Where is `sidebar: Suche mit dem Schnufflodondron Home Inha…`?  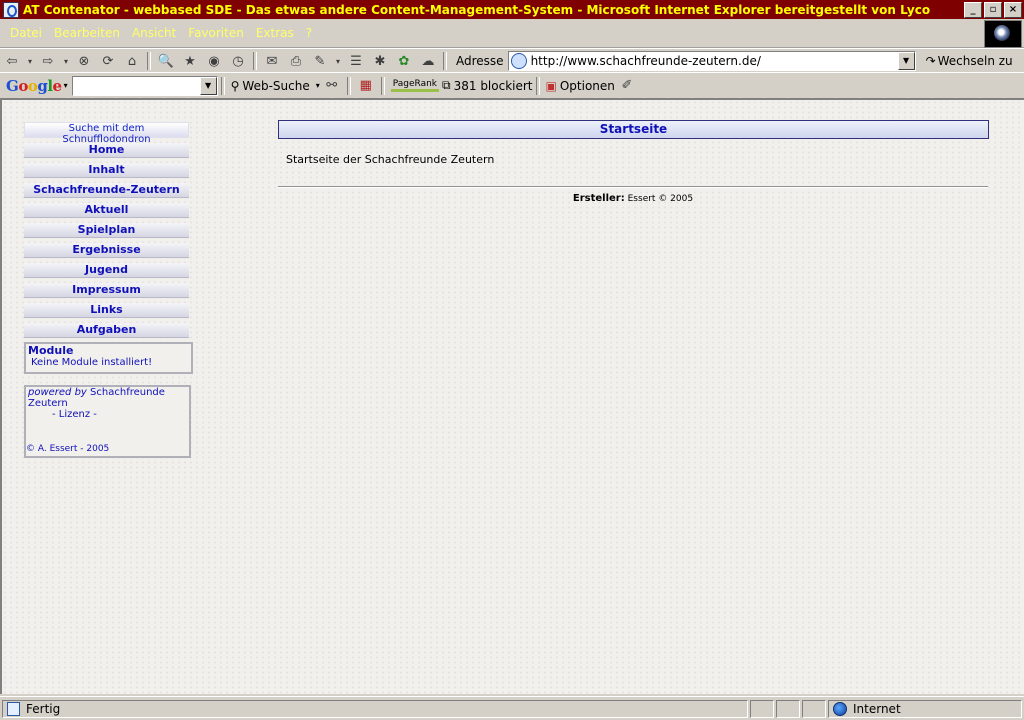
sidebar: Suche mit dem Schnufflodondron Home Inha… is located at coordinates (106, 230).